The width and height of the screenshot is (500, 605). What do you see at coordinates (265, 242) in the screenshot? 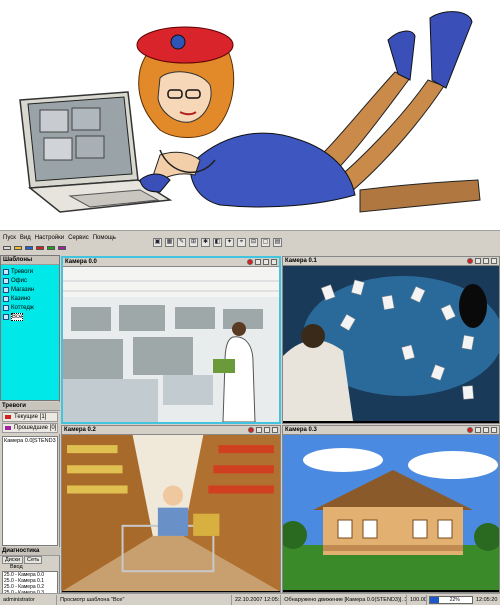
I see `full-view-icon: ▢` at bounding box center [265, 242].